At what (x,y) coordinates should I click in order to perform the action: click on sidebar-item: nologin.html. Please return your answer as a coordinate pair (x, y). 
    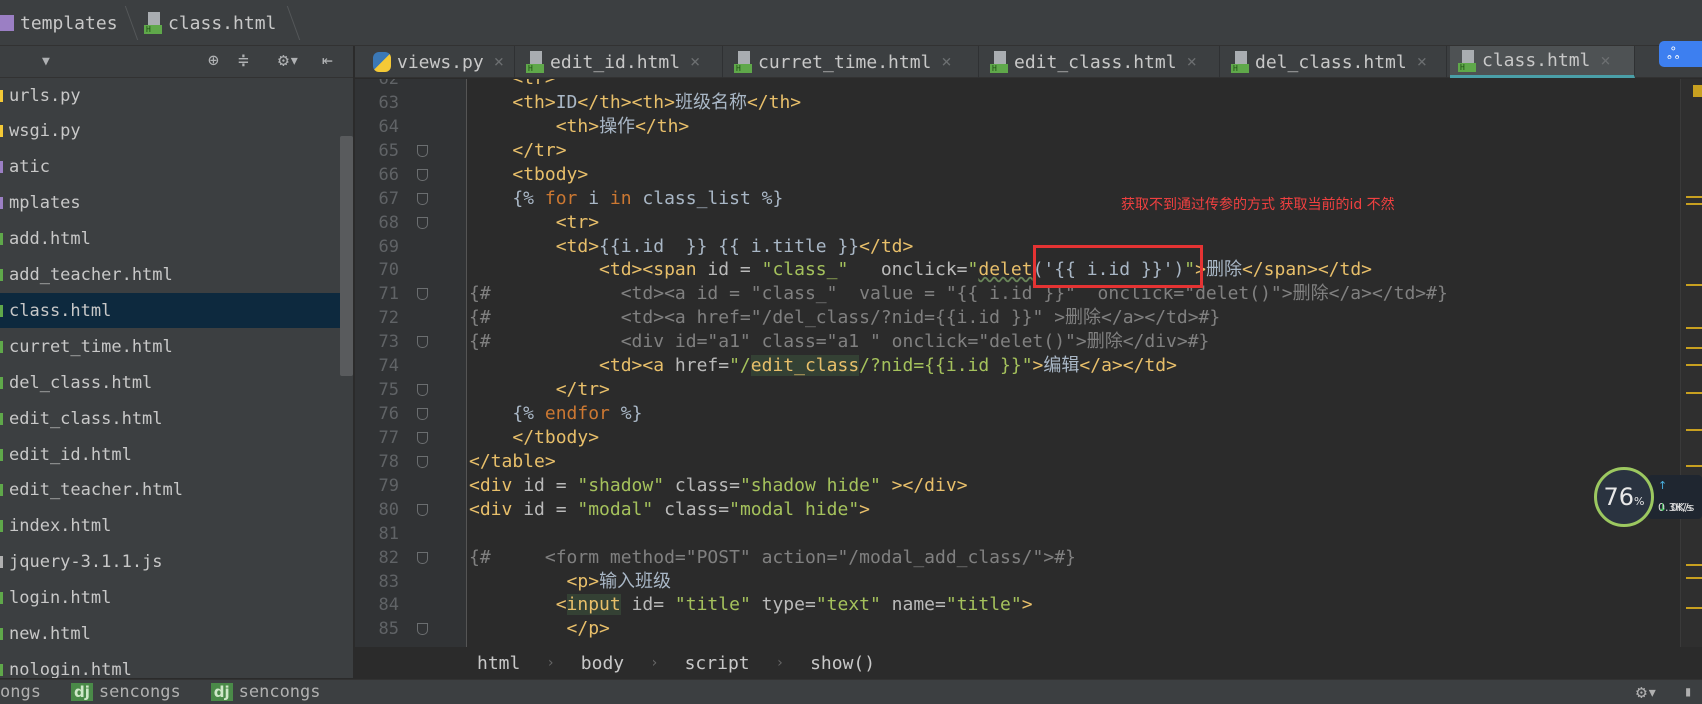
    Looking at the image, I should click on (170, 665).